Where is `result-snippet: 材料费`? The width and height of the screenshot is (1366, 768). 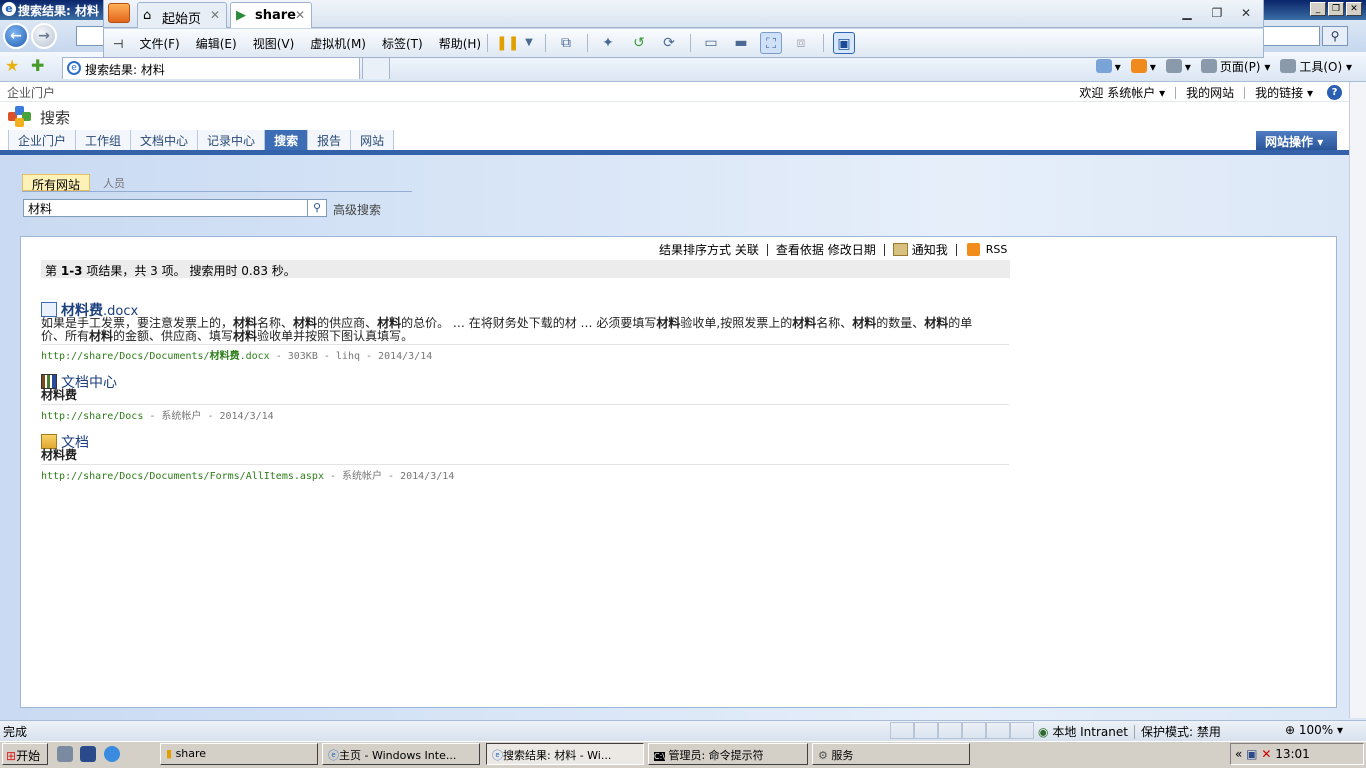
result-snippet: 材料费 is located at coordinates (59, 395).